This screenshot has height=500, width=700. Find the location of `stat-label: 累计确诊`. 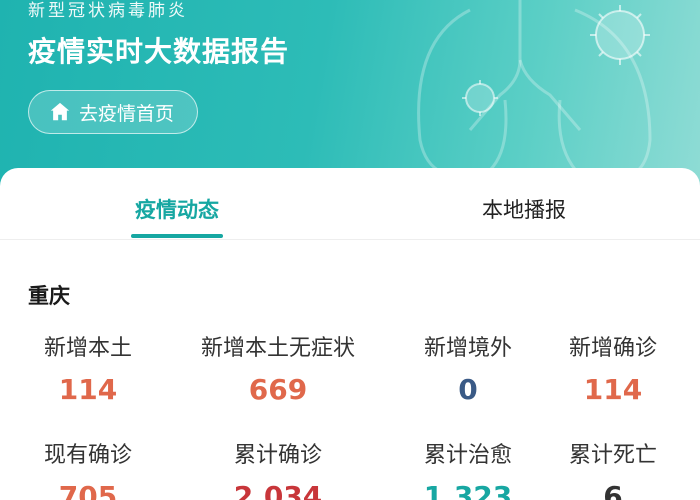

stat-label: 累计确诊 is located at coordinates (277, 455).